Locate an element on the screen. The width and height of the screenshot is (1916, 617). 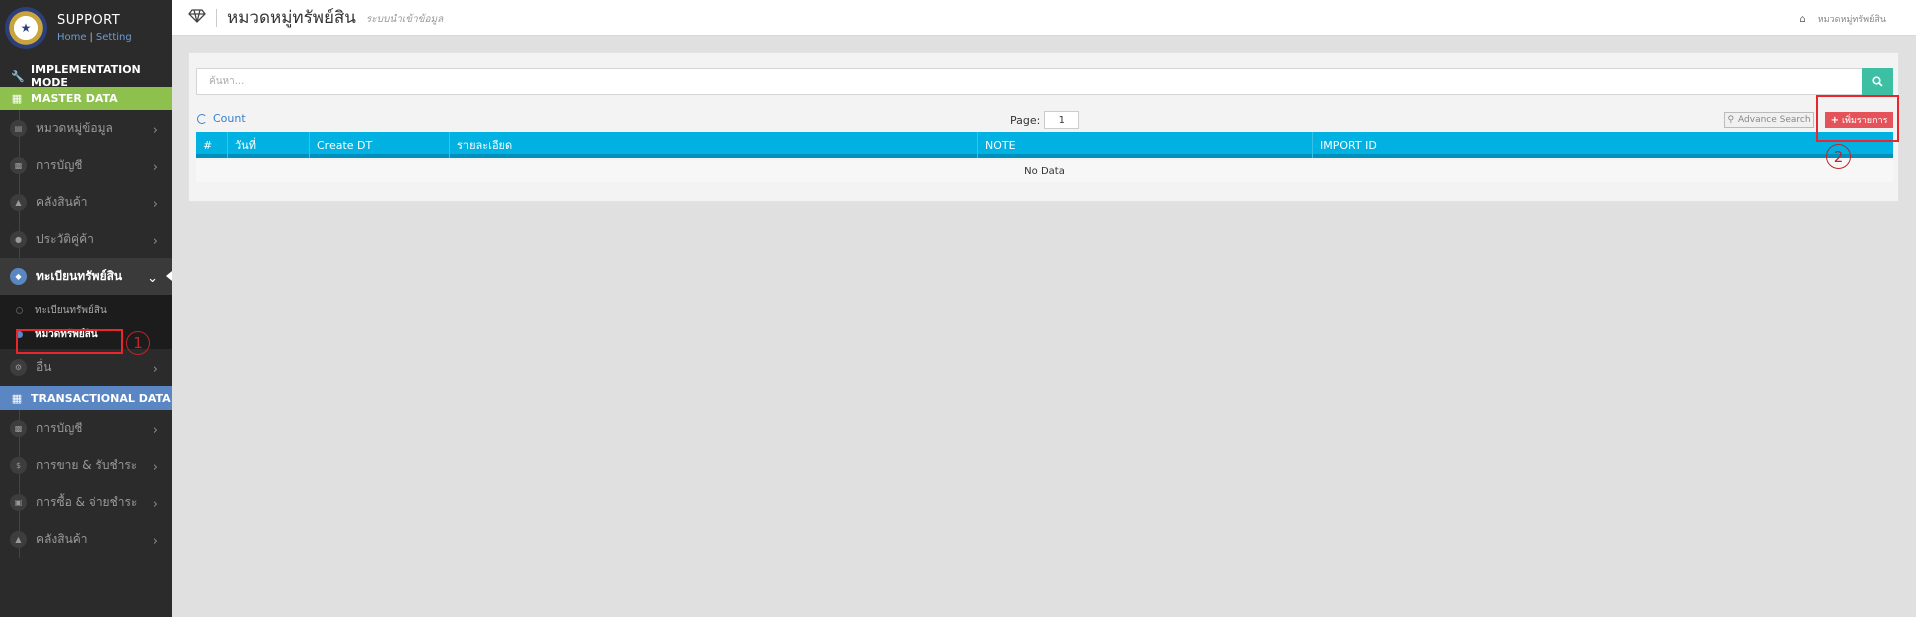
wrench-icon: 🔧 is located at coordinates (18, 76).